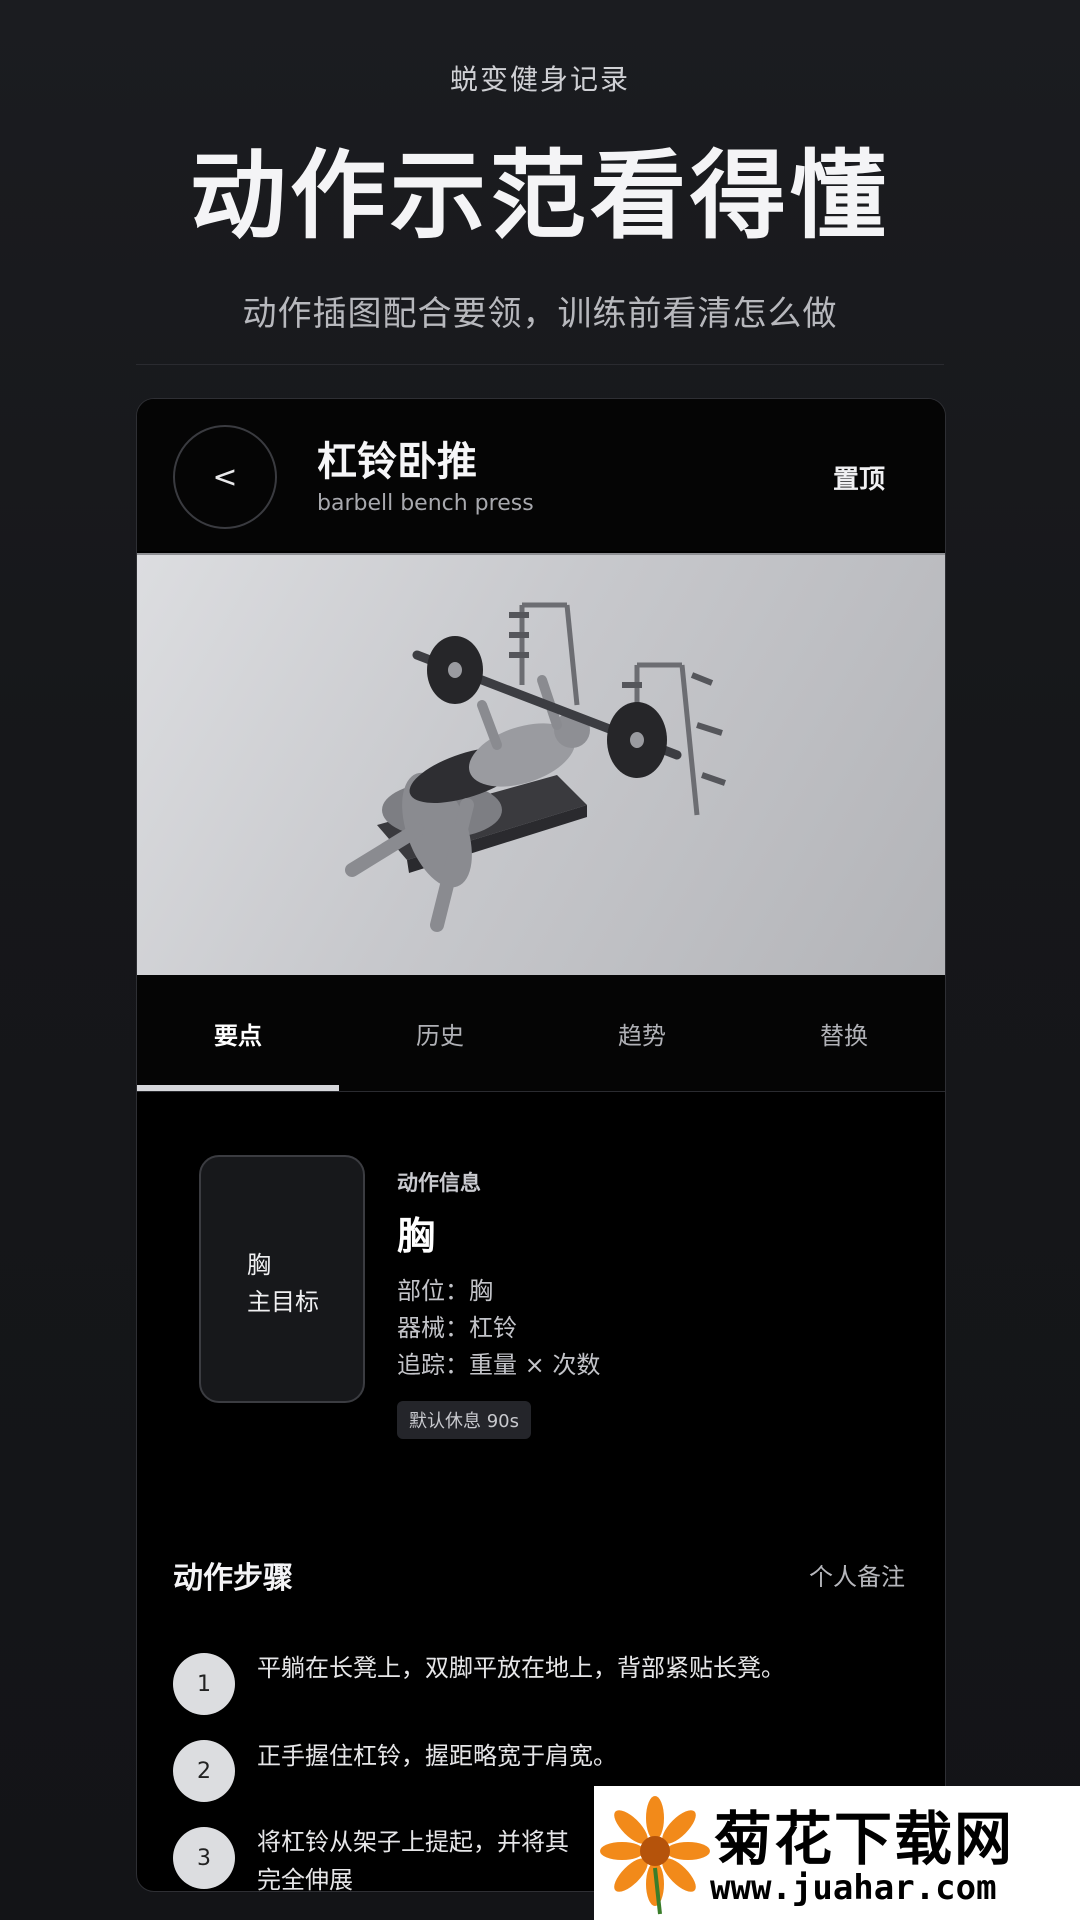  What do you see at coordinates (457, 1328) in the screenshot?
I see `info-equipment: 器械：杠铃` at bounding box center [457, 1328].